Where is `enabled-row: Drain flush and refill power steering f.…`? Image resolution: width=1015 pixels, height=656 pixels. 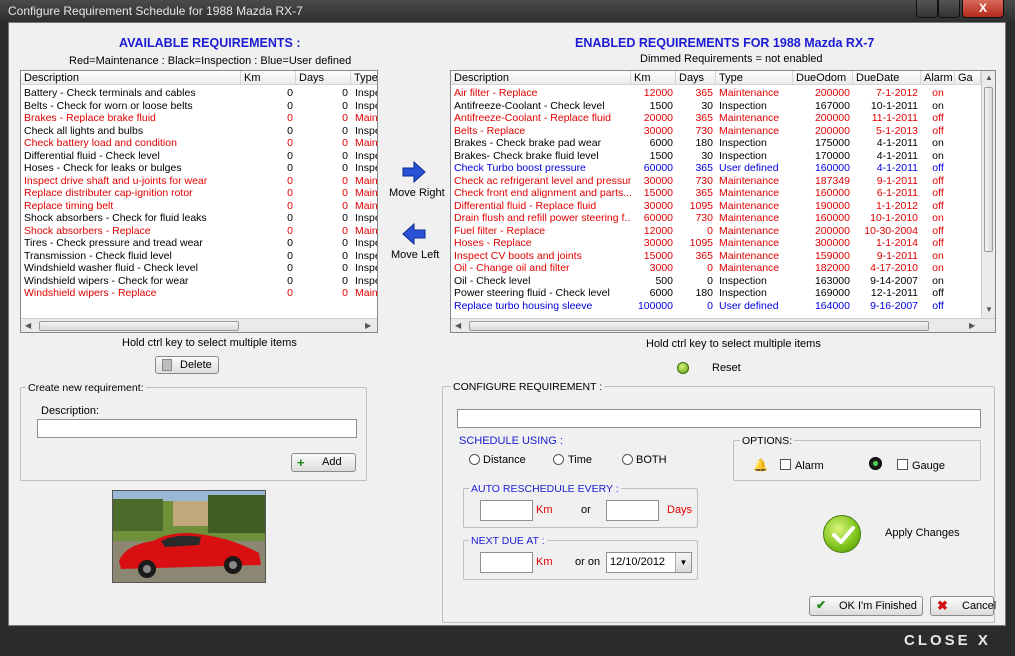 enabled-row: Drain flush and refill power steering f.… is located at coordinates (716, 218).